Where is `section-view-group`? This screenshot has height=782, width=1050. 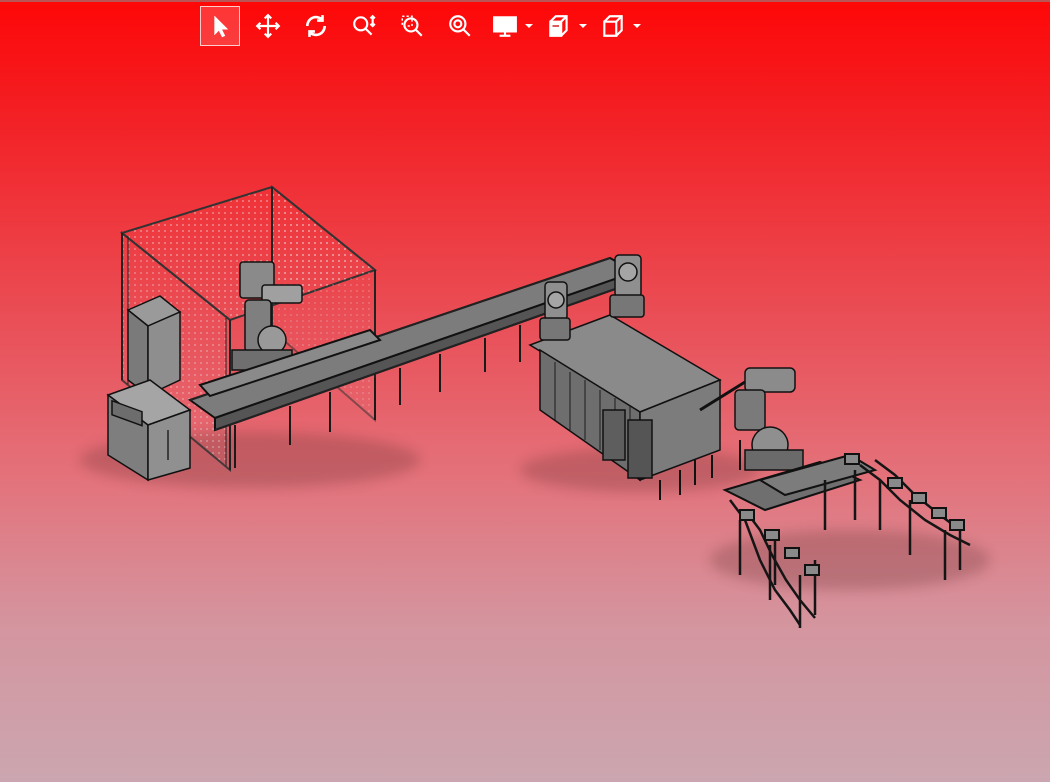
section-view-group is located at coordinates (566, 26).